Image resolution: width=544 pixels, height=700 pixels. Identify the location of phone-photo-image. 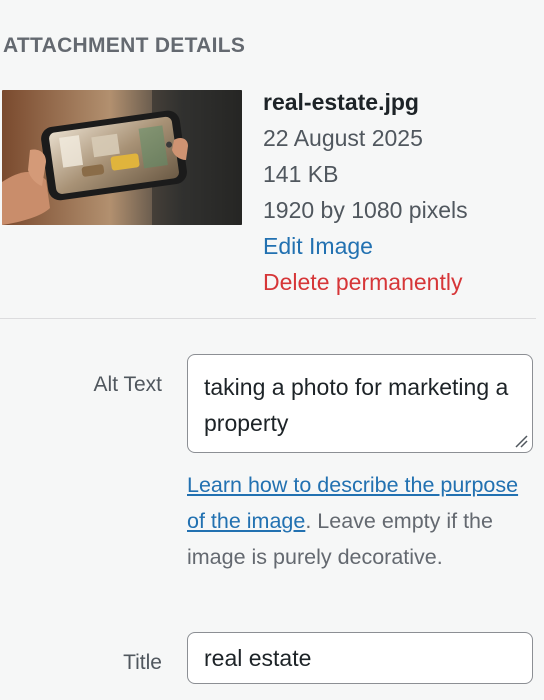
(122, 157).